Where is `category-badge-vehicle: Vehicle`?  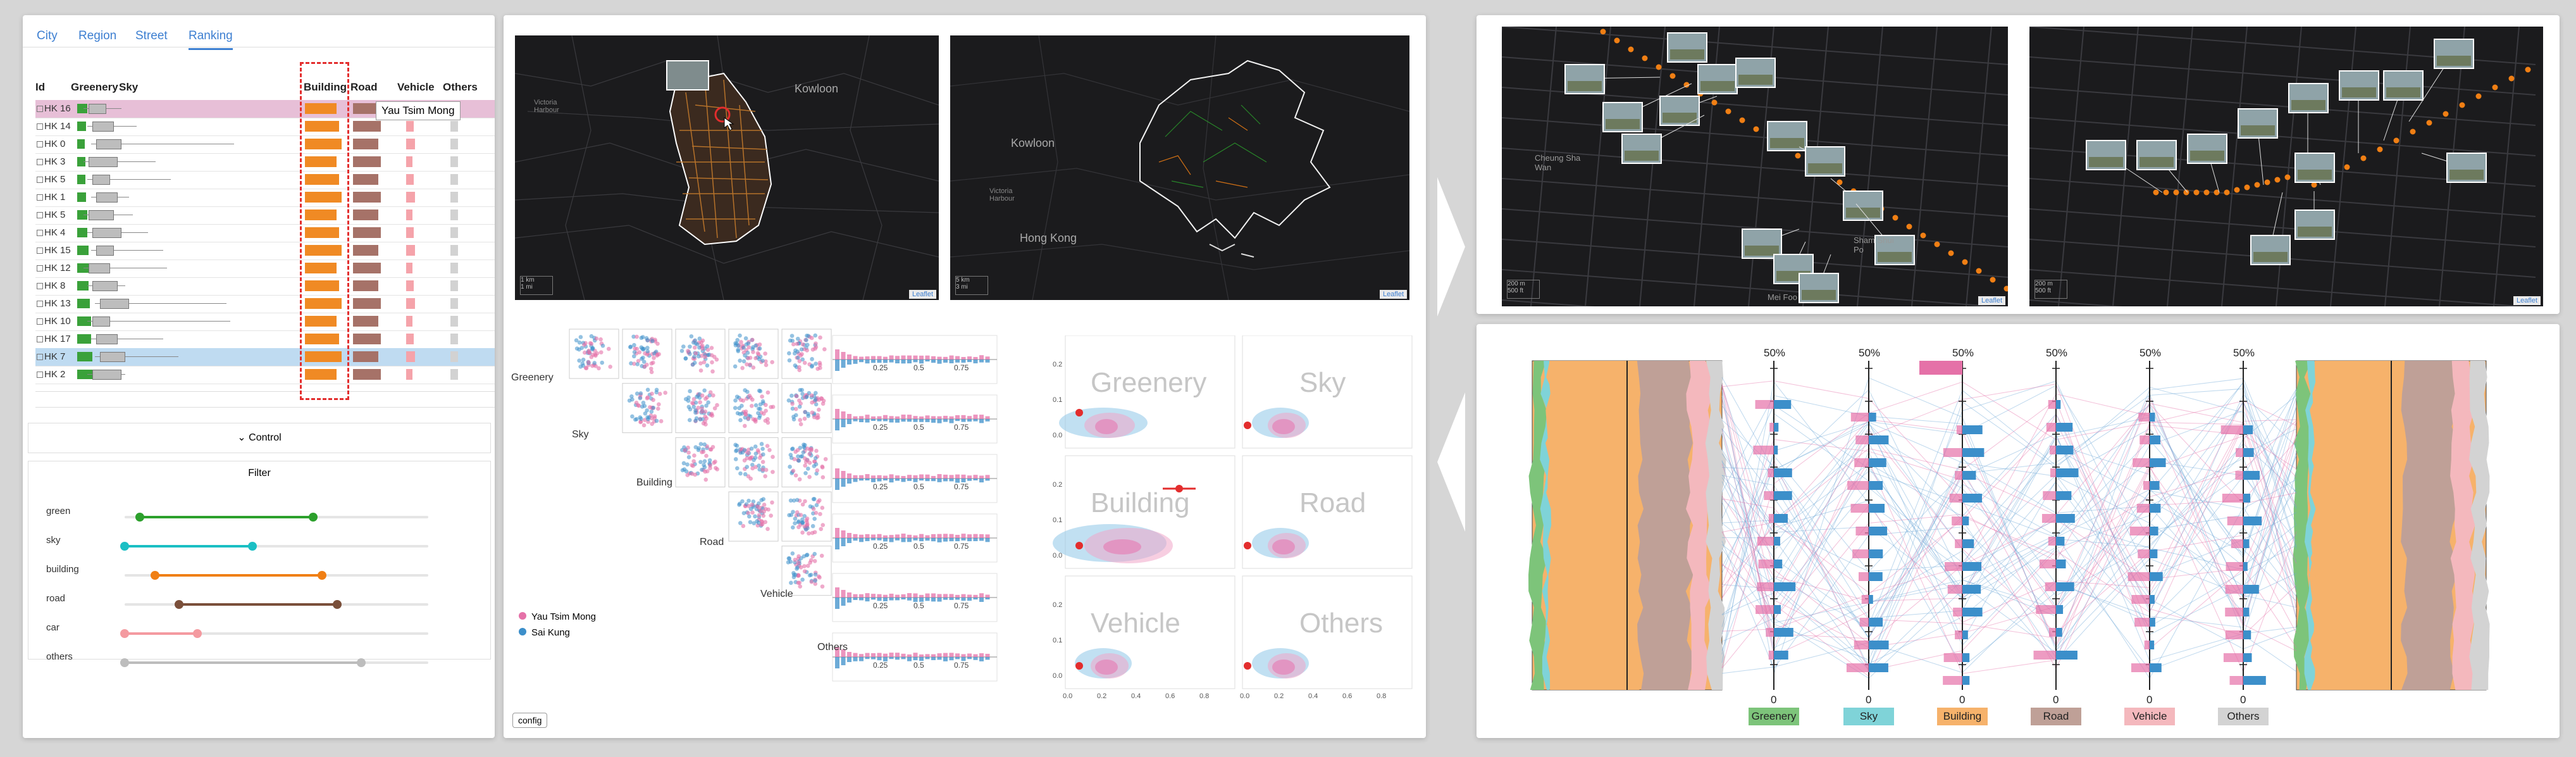
category-badge-vehicle: Vehicle is located at coordinates (2149, 716).